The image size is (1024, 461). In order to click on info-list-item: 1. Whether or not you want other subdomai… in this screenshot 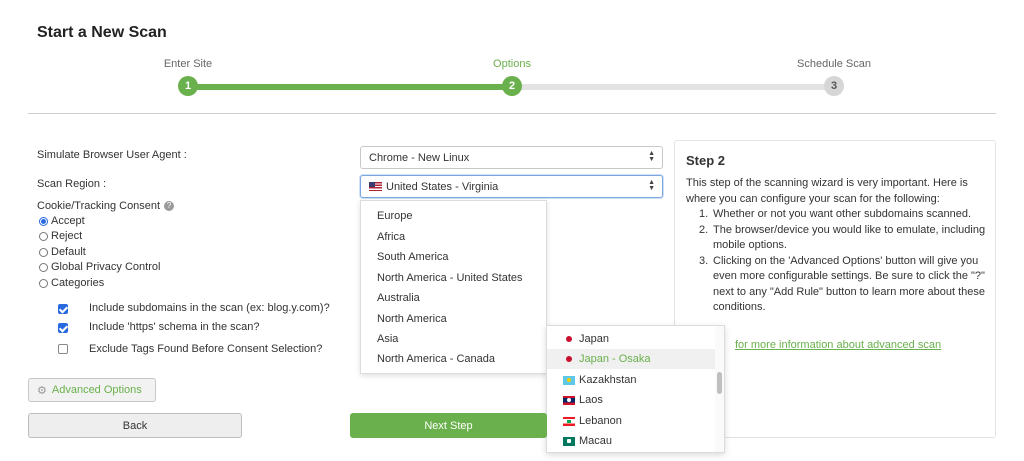, I will do `click(835, 214)`.